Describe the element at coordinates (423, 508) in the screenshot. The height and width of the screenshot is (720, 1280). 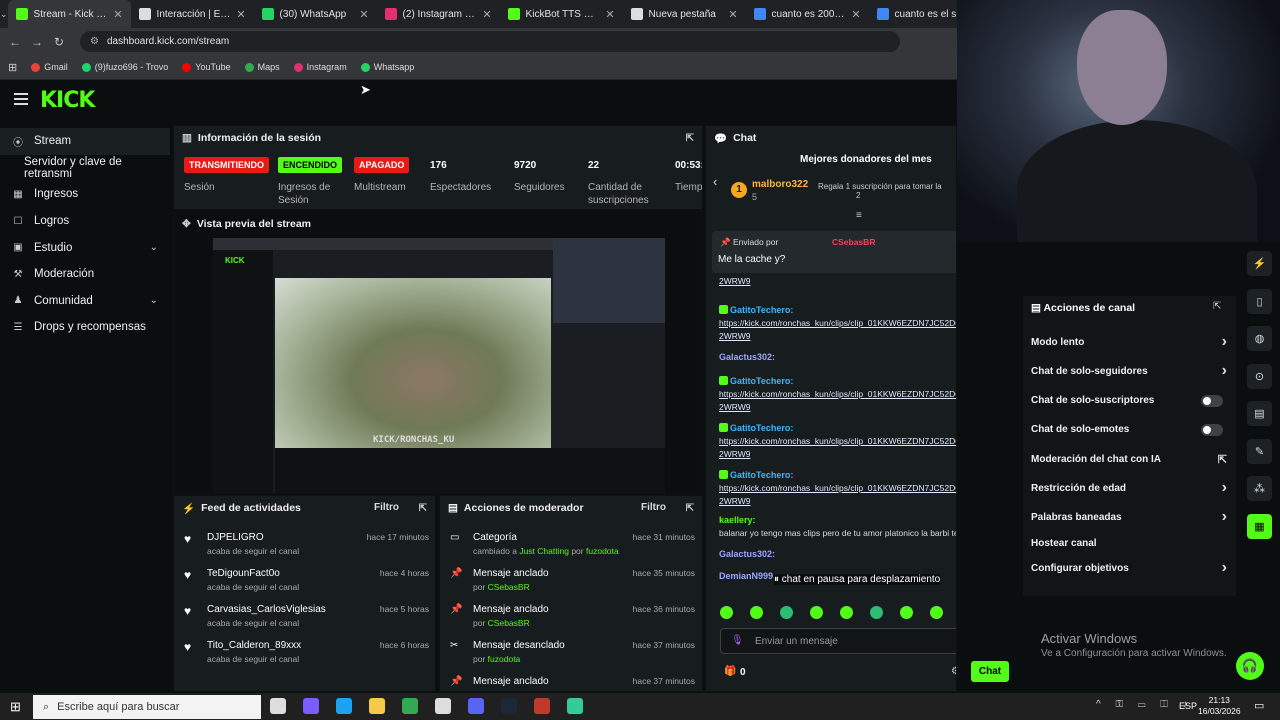
I see `feed-popout-icon: ⇱` at that location.